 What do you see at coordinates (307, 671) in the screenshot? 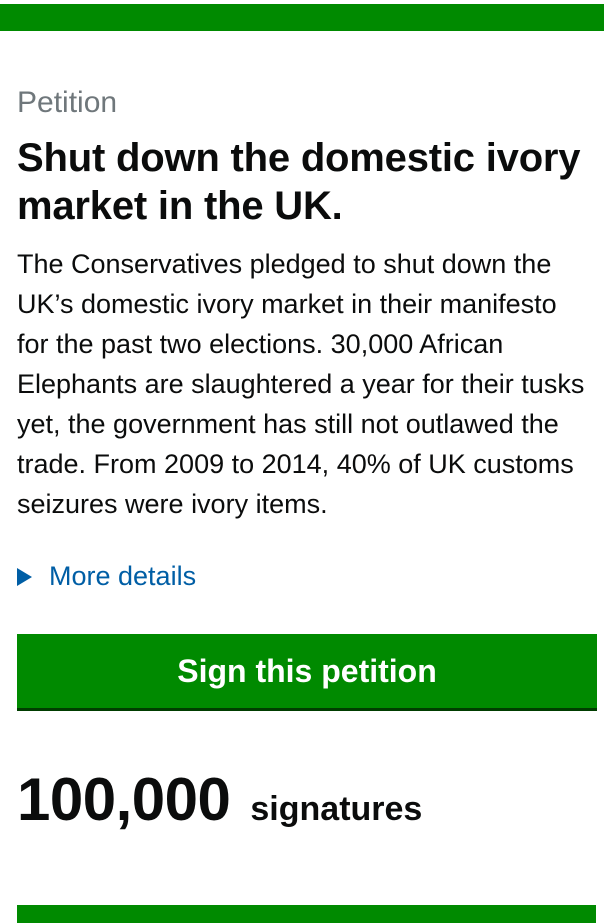
I see `sign-petition-button: Sign this petition` at bounding box center [307, 671].